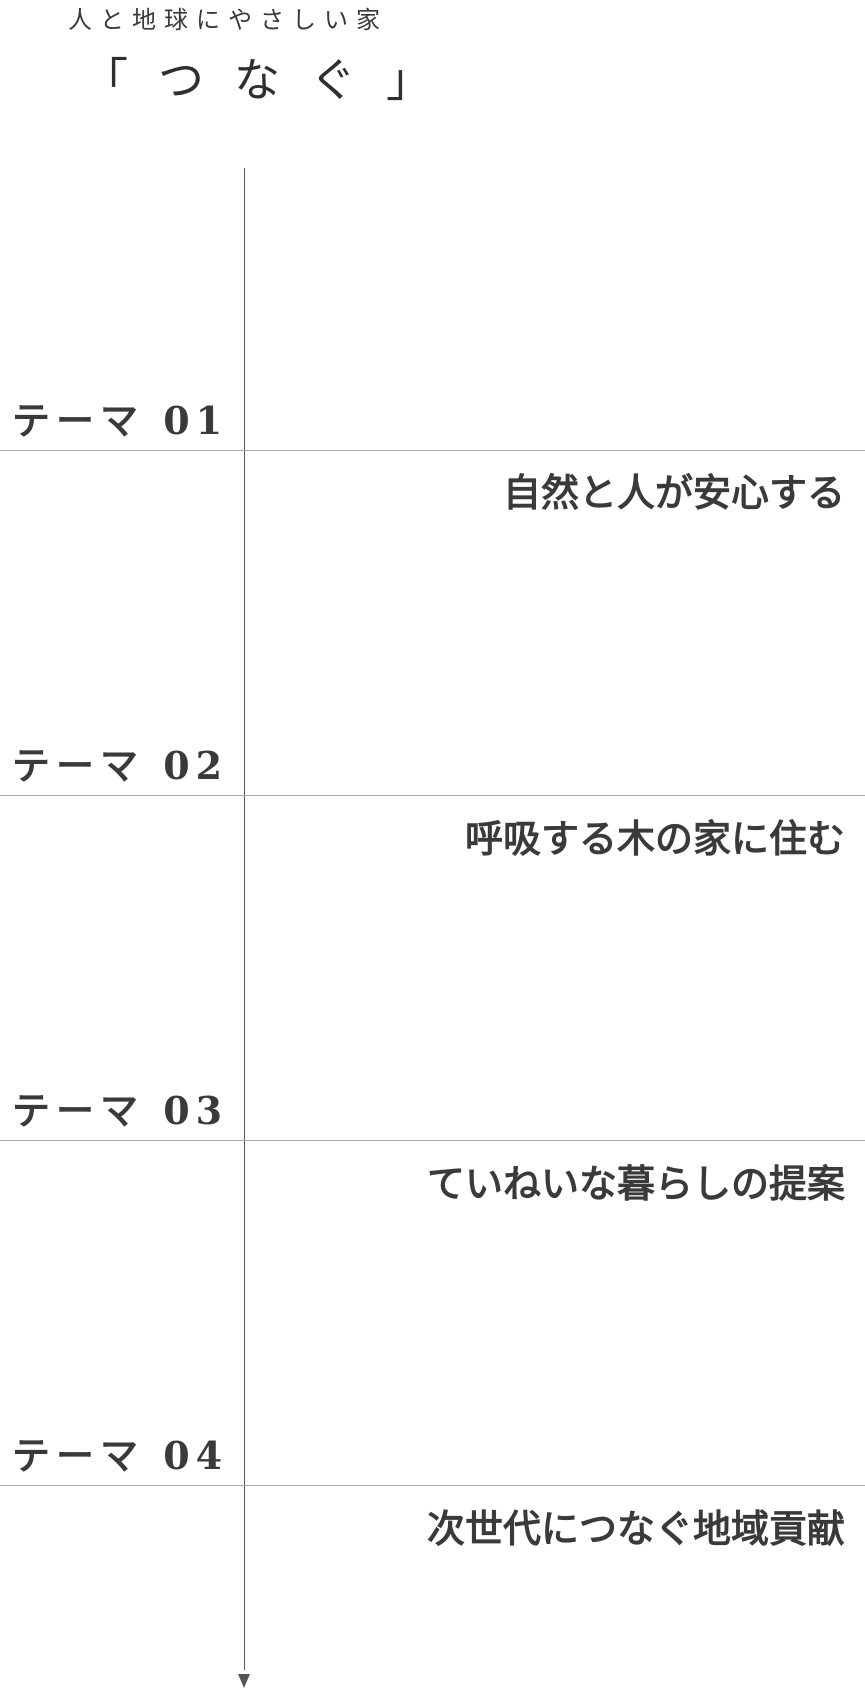  What do you see at coordinates (120, 1455) in the screenshot?
I see `theme-04-label: テーマ 04` at bounding box center [120, 1455].